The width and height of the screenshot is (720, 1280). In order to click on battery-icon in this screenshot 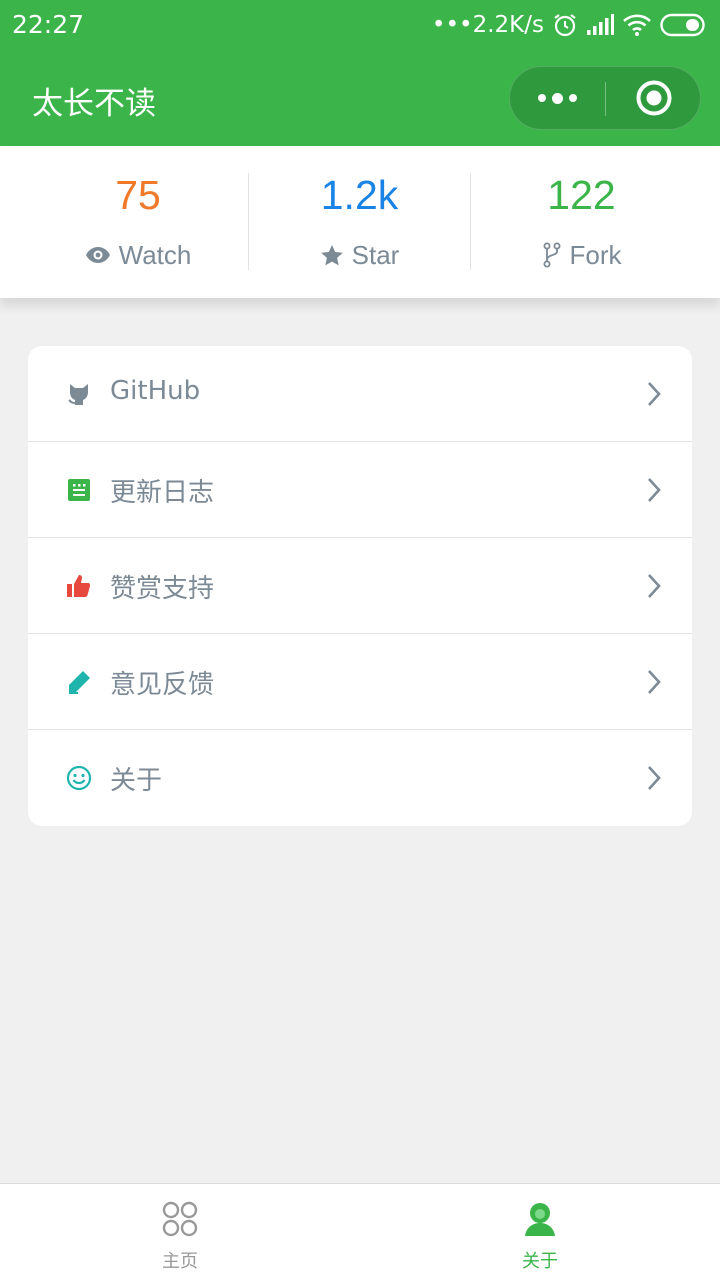, I will do `click(684, 25)`.